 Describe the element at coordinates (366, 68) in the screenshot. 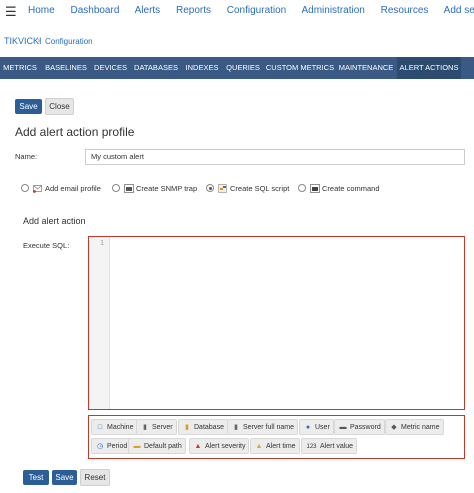

I see `tab-maintenance: MAINTENANCE` at that location.